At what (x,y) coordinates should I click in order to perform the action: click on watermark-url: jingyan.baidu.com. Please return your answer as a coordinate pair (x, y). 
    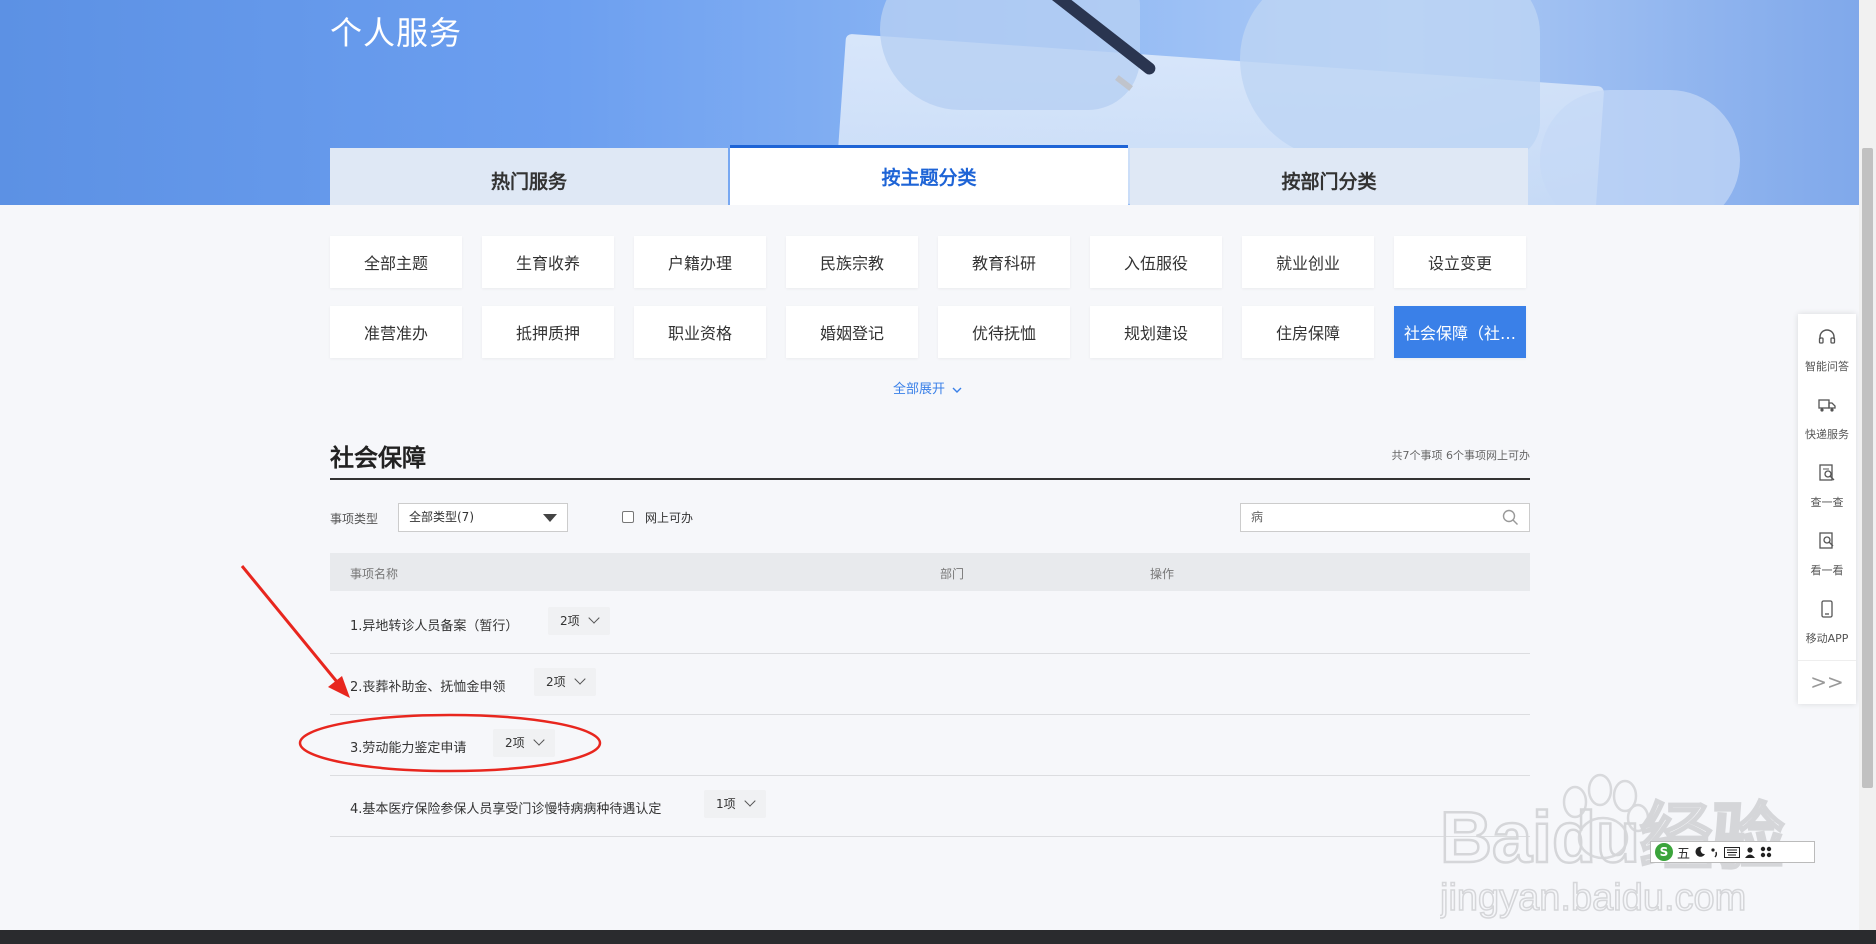
    Looking at the image, I should click on (1593, 898).